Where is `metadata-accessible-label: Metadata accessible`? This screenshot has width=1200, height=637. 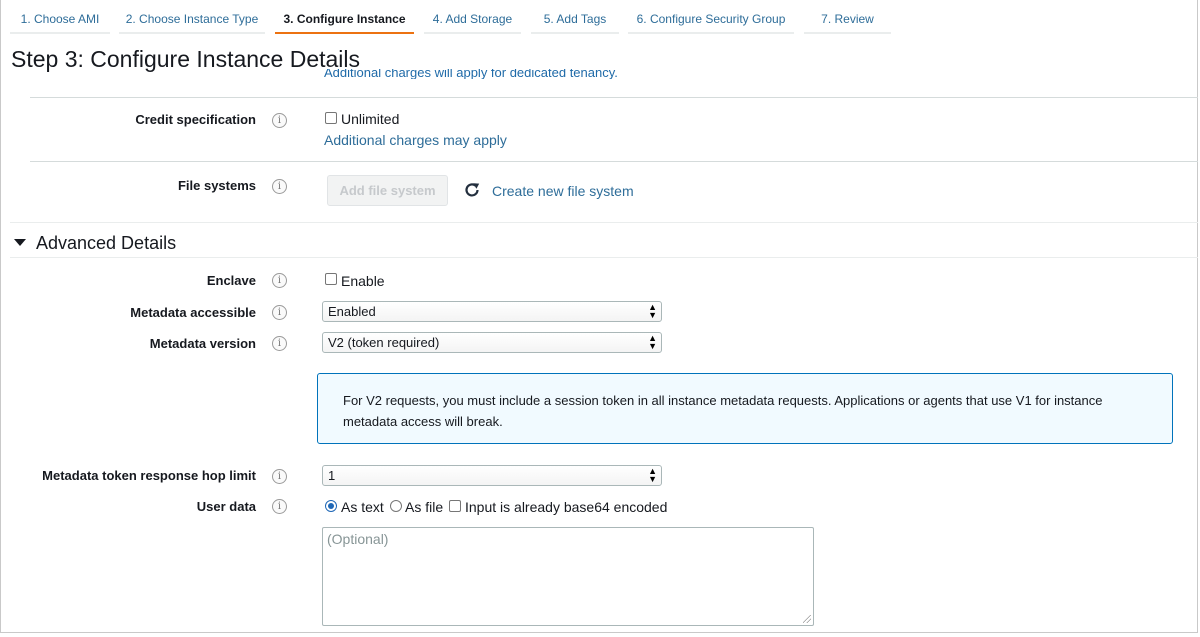
metadata-accessible-label: Metadata accessible is located at coordinates (193, 312).